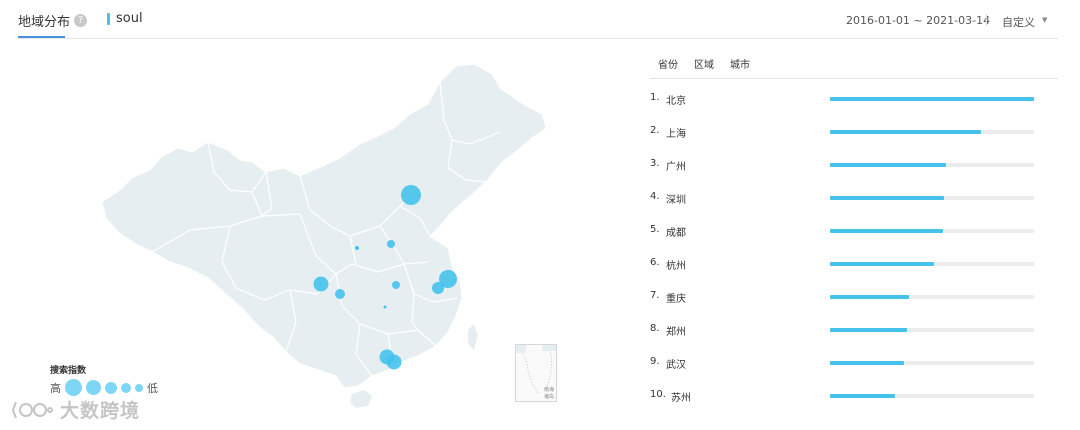  Describe the element at coordinates (676, 167) in the screenshot. I see `rank-city-name: 广州` at that location.